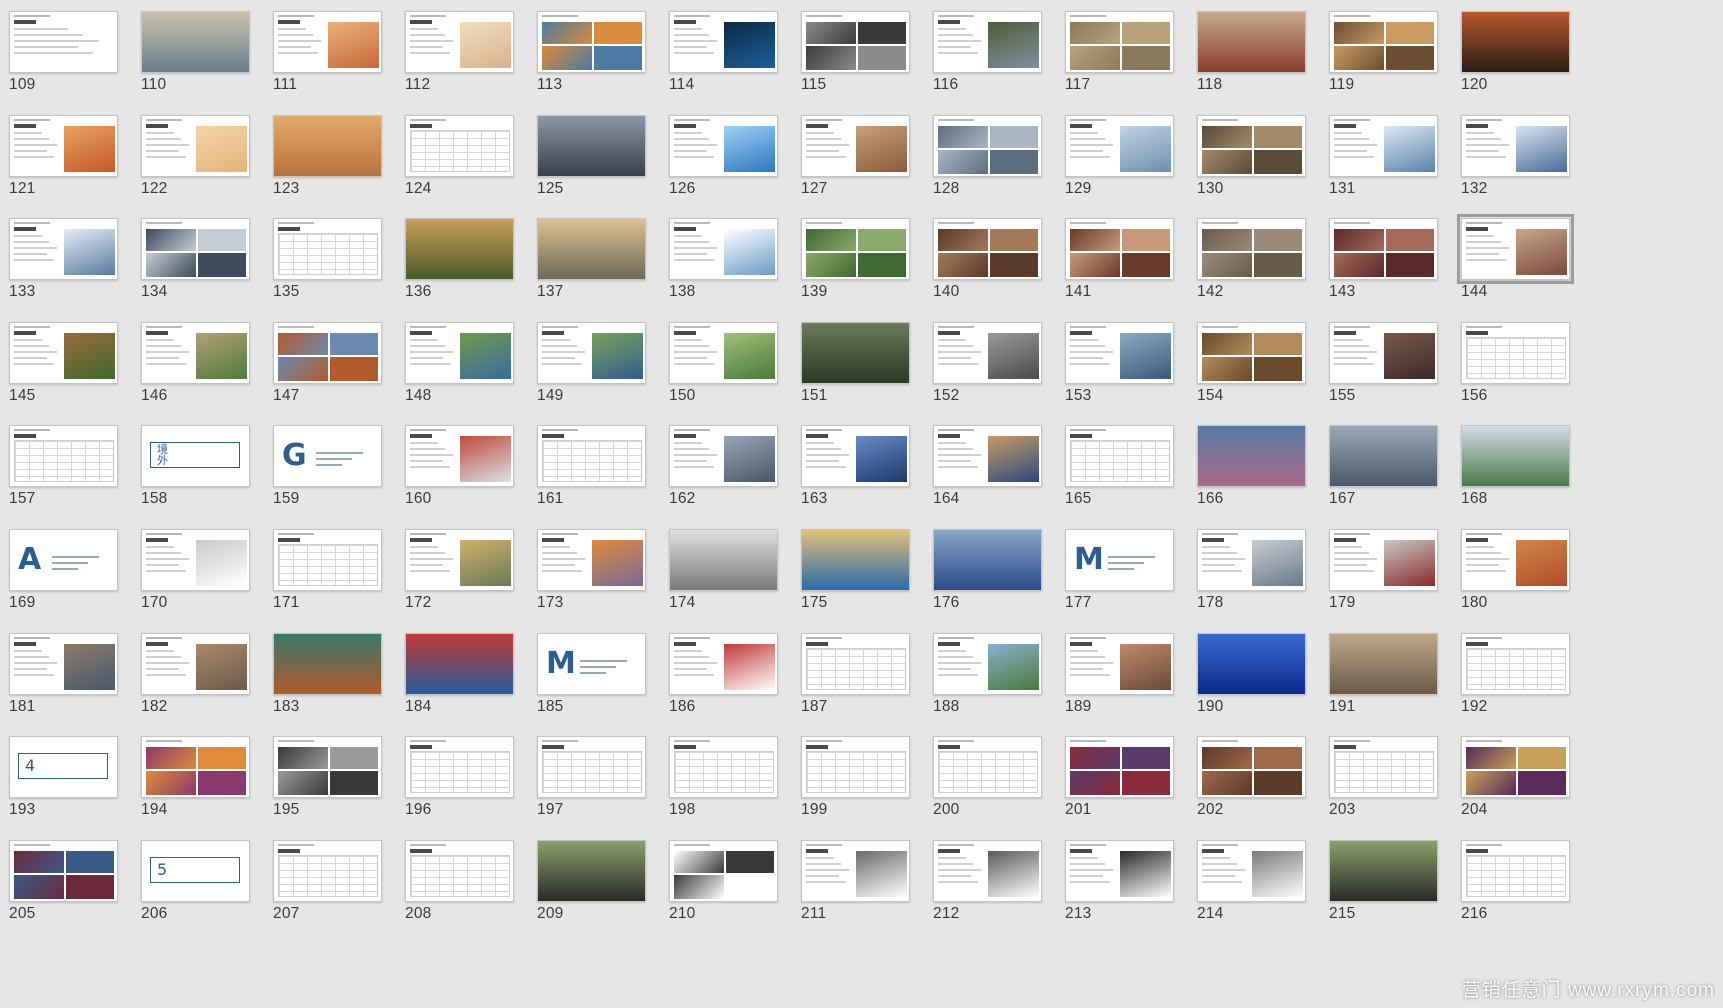 This screenshot has height=1008, width=1723. What do you see at coordinates (996, 782) in the screenshot?
I see `slide-thumbnail-200: 200` at bounding box center [996, 782].